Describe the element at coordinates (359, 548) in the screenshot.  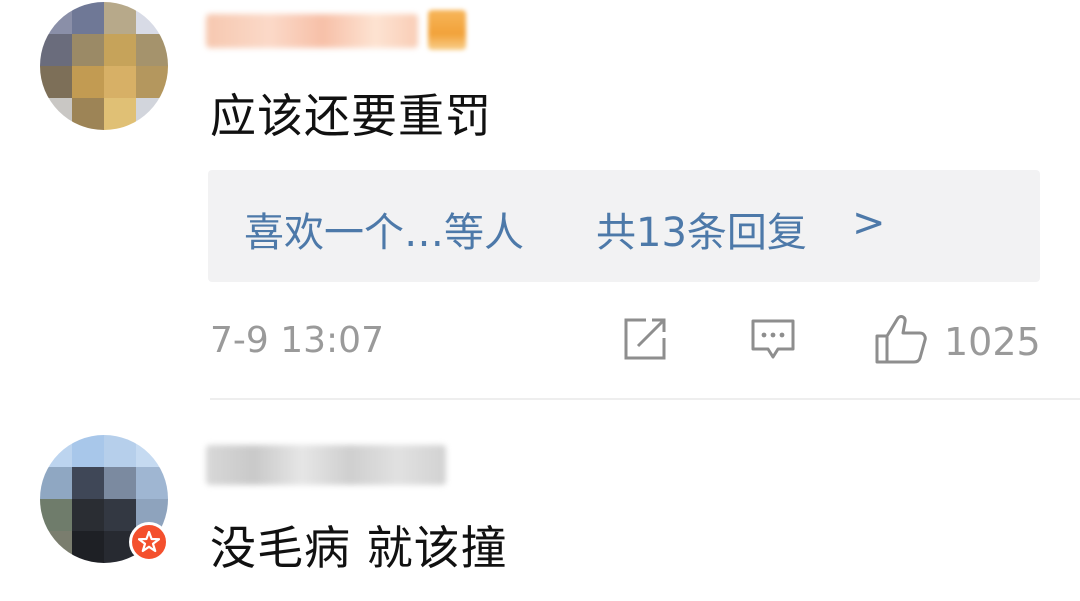
I see `comment-text: 没毛病 就该撞` at that location.